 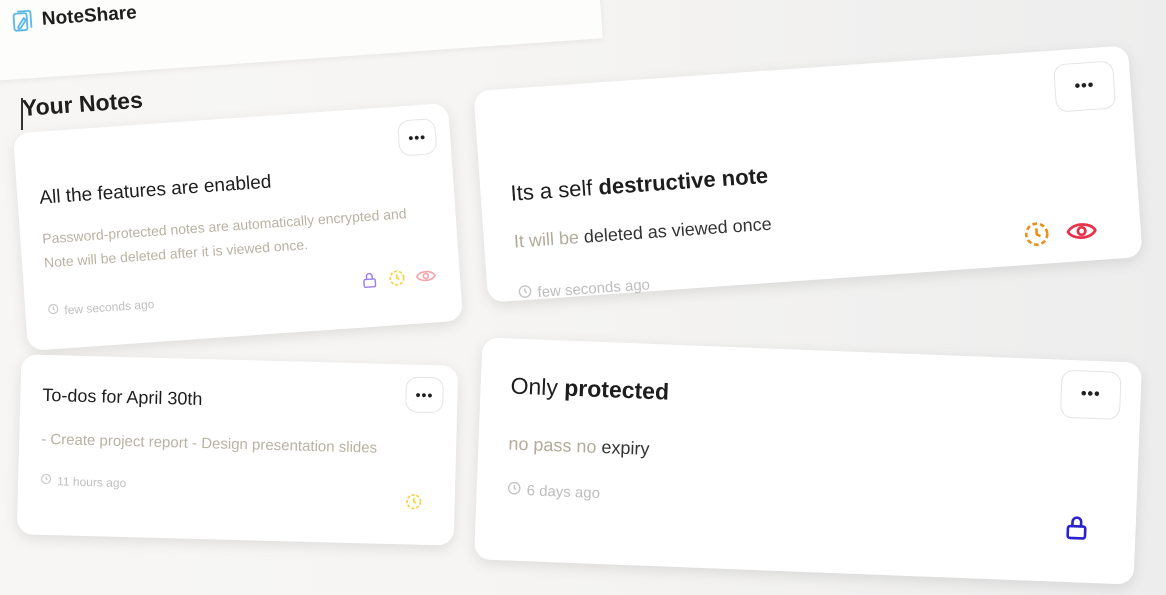 What do you see at coordinates (625, 448) in the screenshot?
I see `note-body-emphasis: expiry` at bounding box center [625, 448].